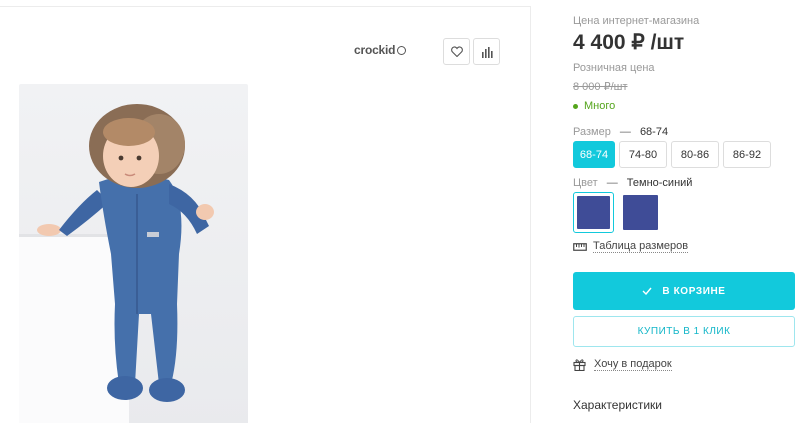 The height and width of the screenshot is (423, 800). I want to click on buy-one-click-button: КУПИТЬ В 1 КЛИК, so click(684, 331).